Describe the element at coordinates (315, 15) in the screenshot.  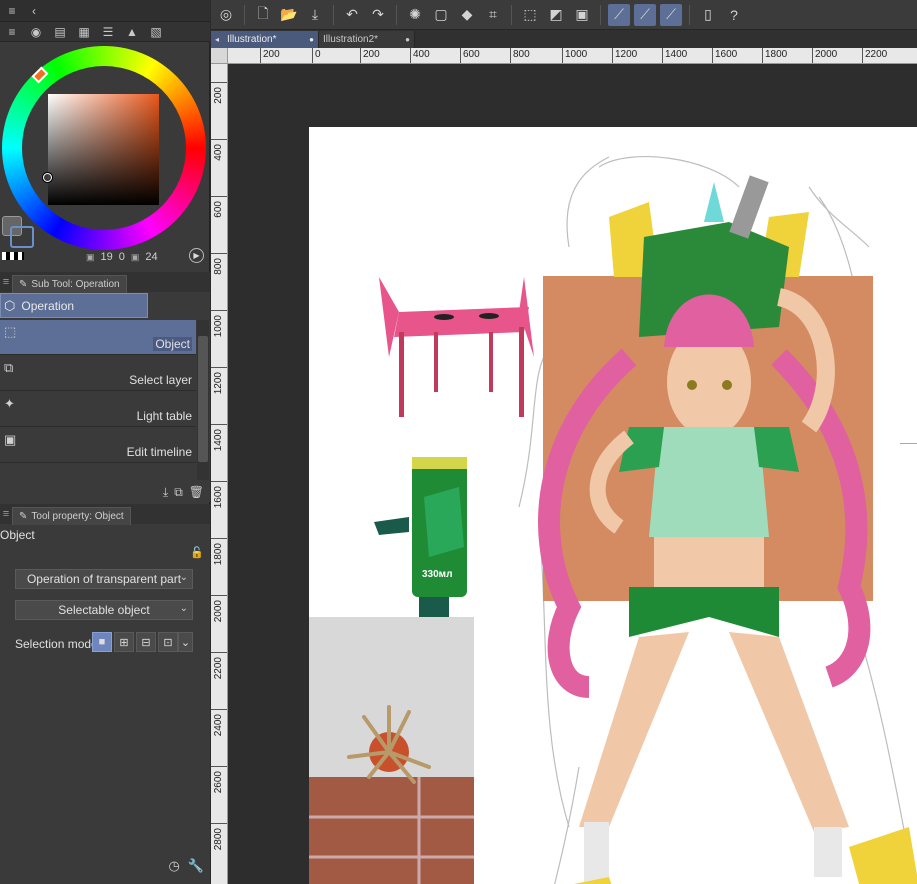
I see `save-icon: ⤓` at that location.